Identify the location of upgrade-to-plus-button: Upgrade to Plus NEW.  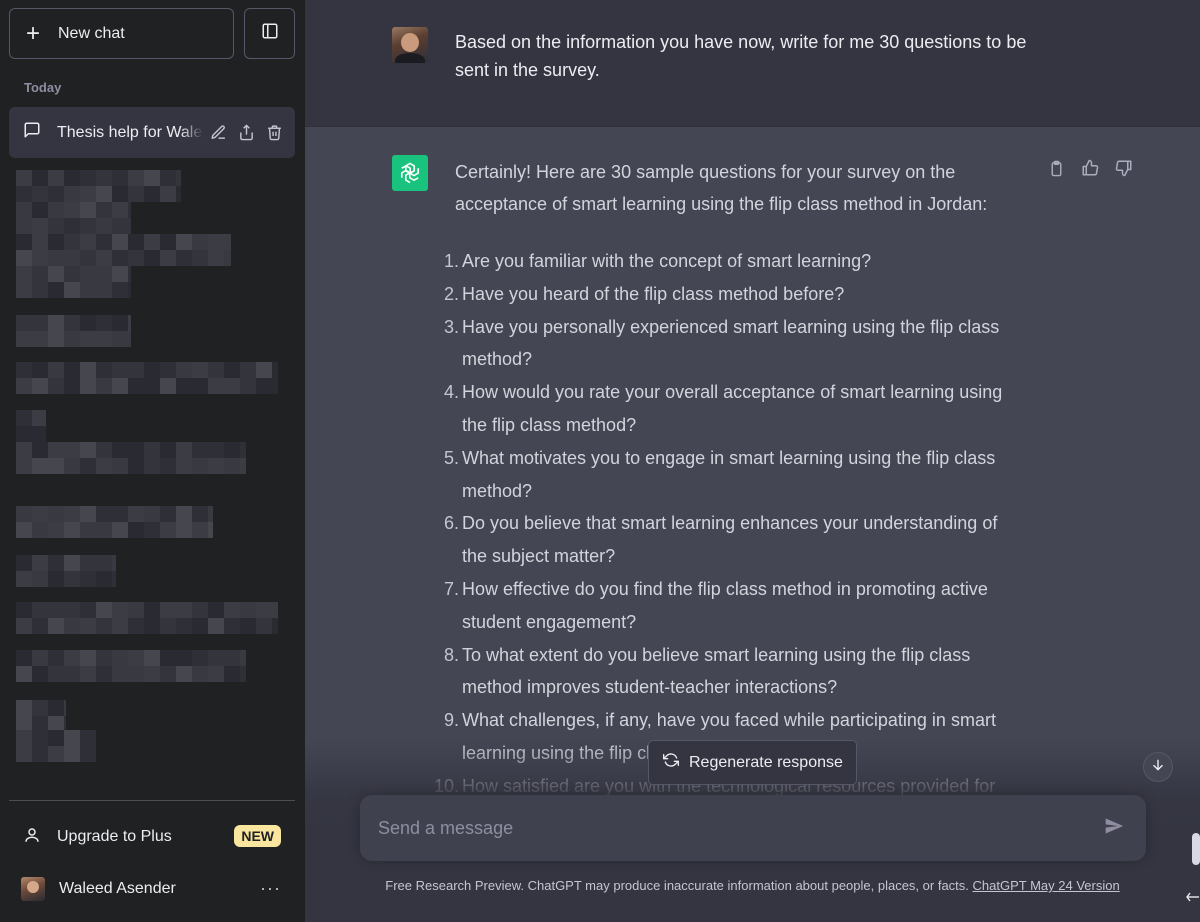
(152, 837).